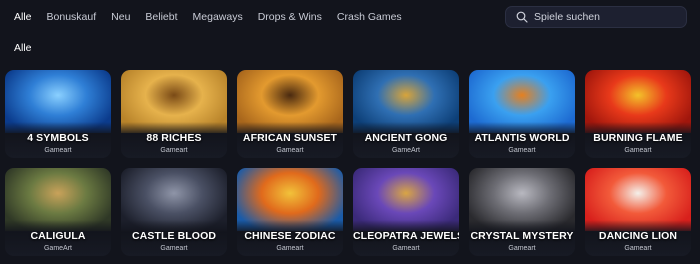 This screenshot has width=700, height=264. I want to click on game-title: CALIGULA, so click(58, 236).